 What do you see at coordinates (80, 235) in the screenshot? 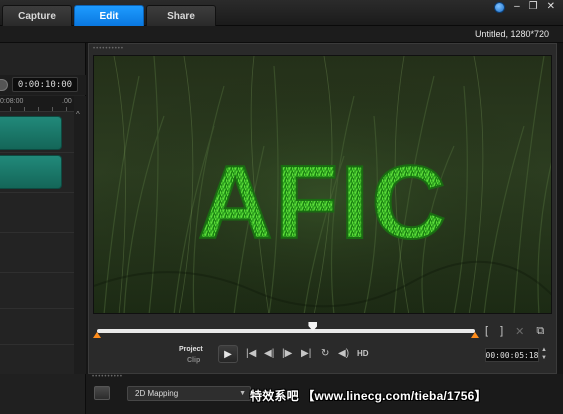
I see `timeline-scrollbar: ^` at bounding box center [80, 235].